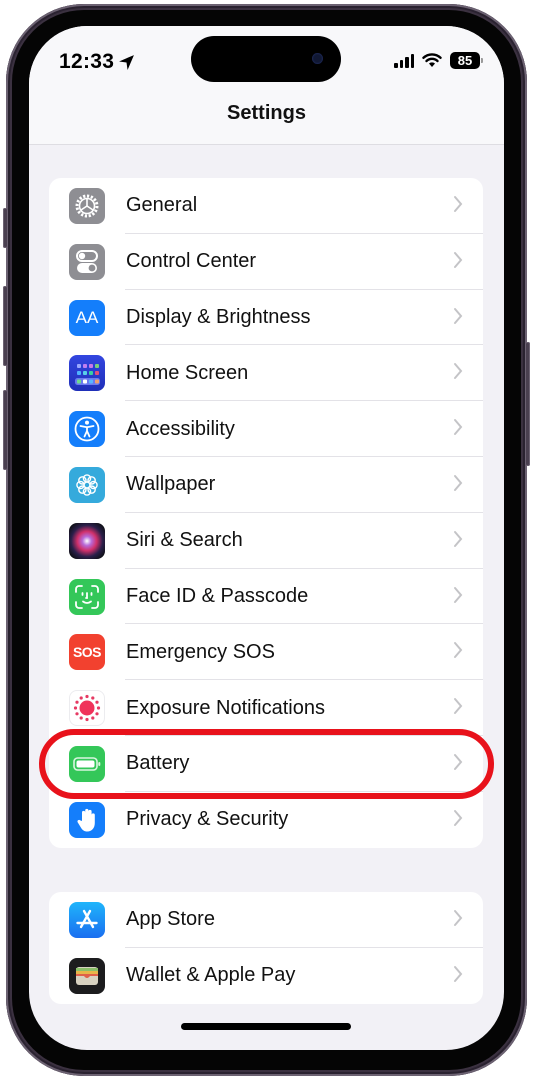 The width and height of the screenshot is (533, 1080). I want to click on settings-item-wallet-apple-pay: Wallet & Apple Pay, so click(266, 976).